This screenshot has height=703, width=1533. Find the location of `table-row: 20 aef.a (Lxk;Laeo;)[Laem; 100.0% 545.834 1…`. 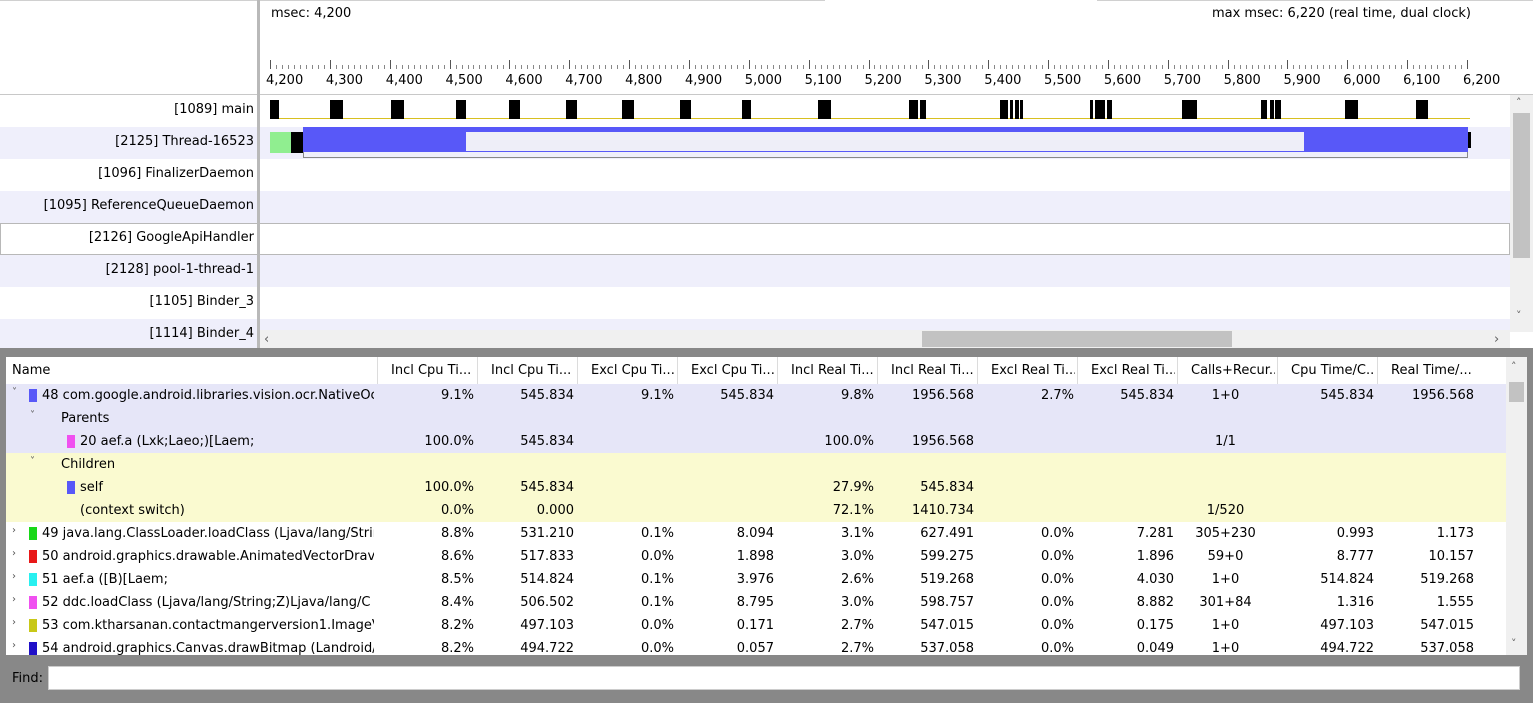

table-row: 20 aef.a (Lxk;Laeo;)[Laem; 100.0% 545.834 1… is located at coordinates (756, 441).